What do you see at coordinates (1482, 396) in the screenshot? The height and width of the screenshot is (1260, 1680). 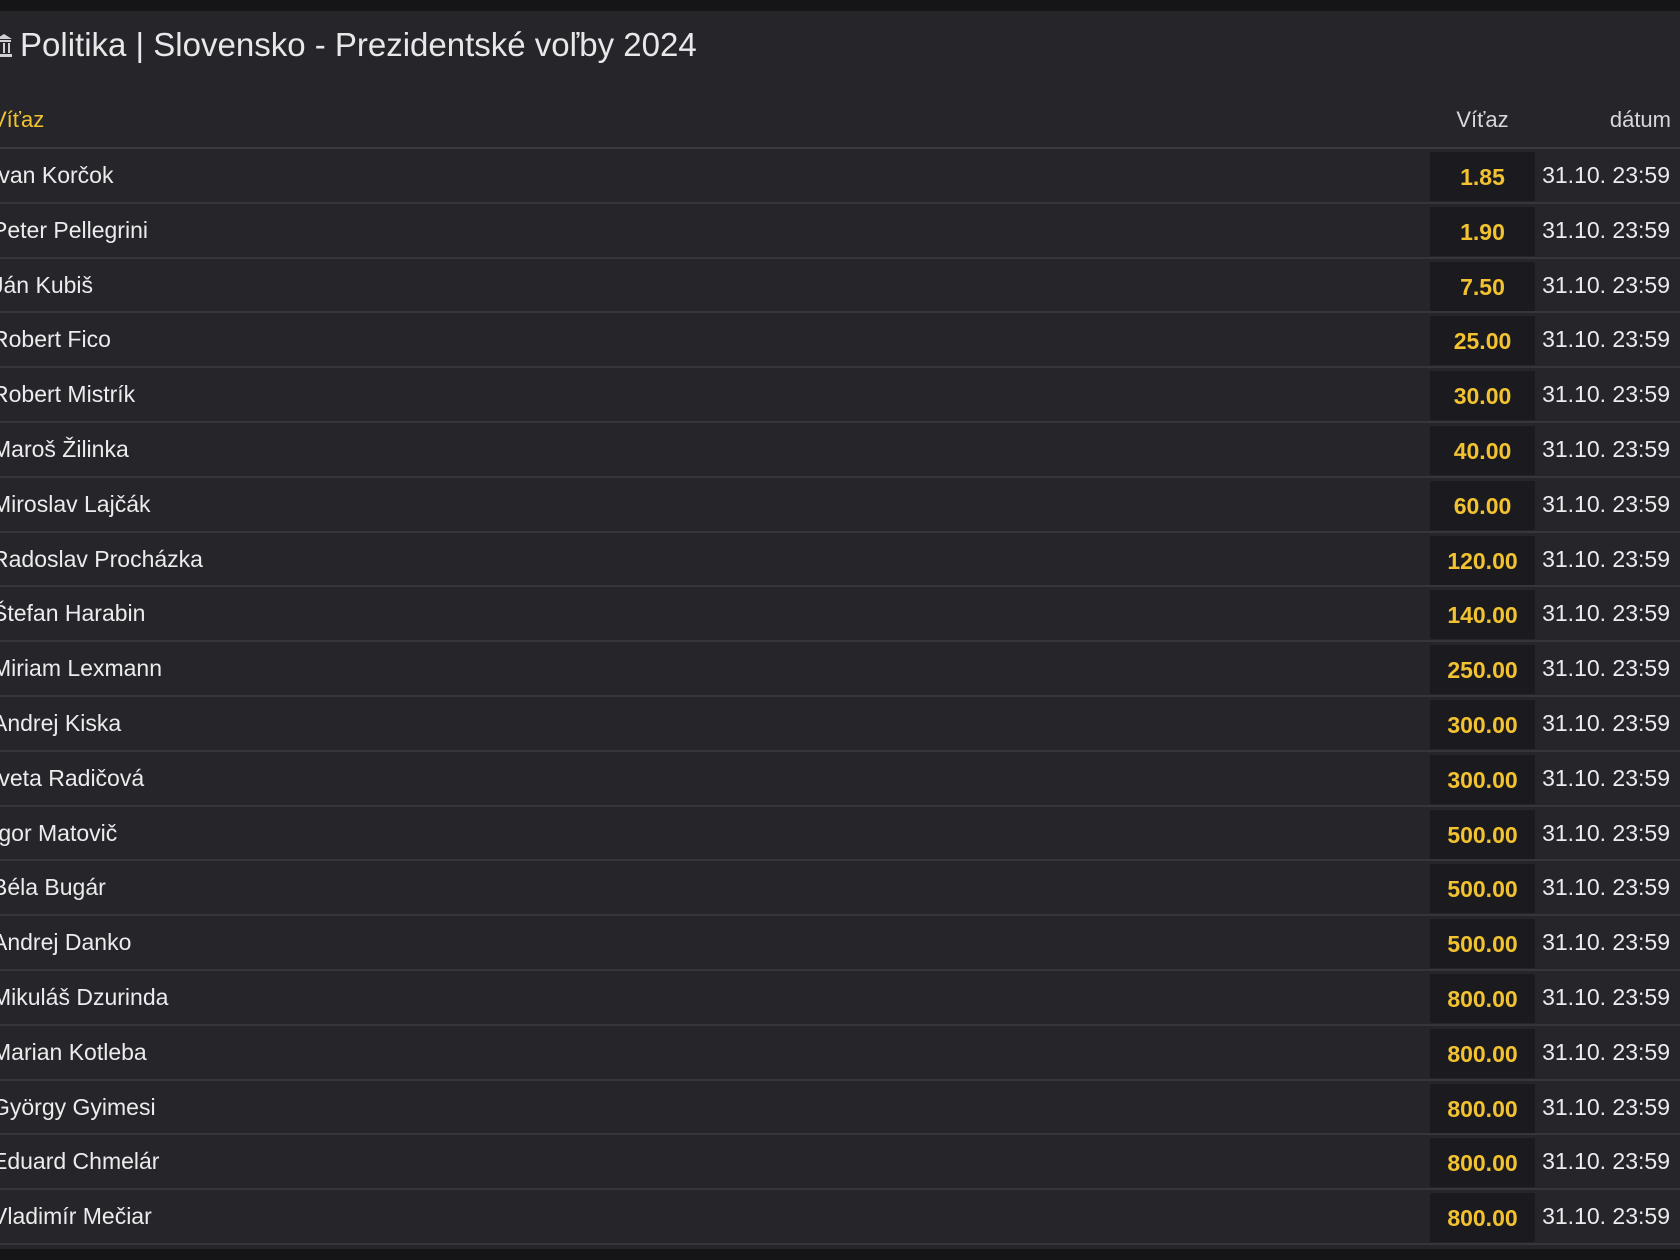 I see `odds-button: 30.00` at bounding box center [1482, 396].